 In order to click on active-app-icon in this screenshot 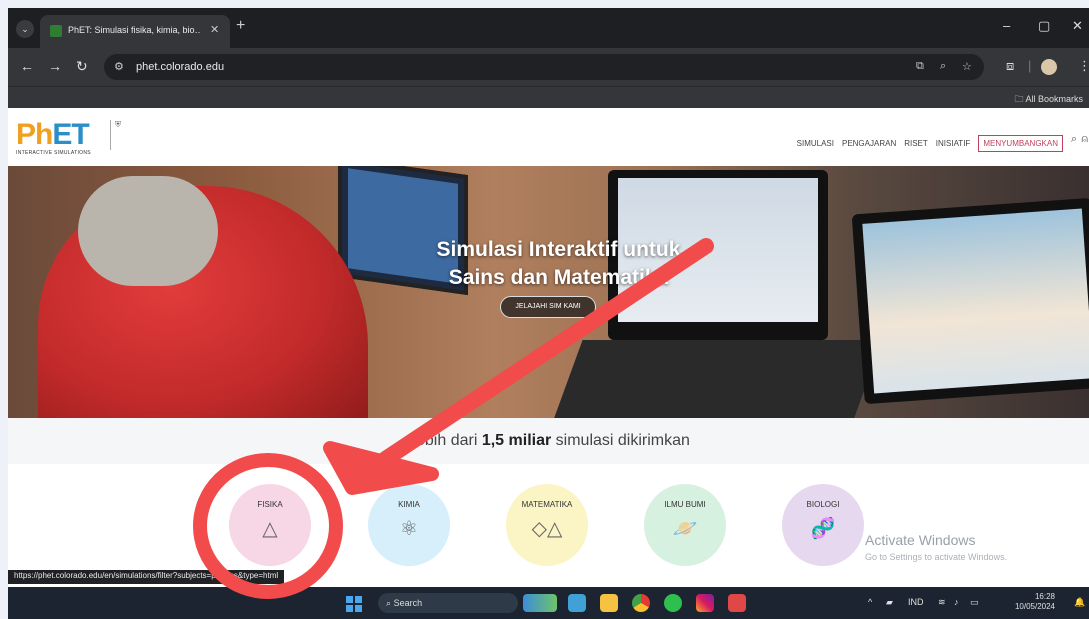, I will do `click(737, 603)`.